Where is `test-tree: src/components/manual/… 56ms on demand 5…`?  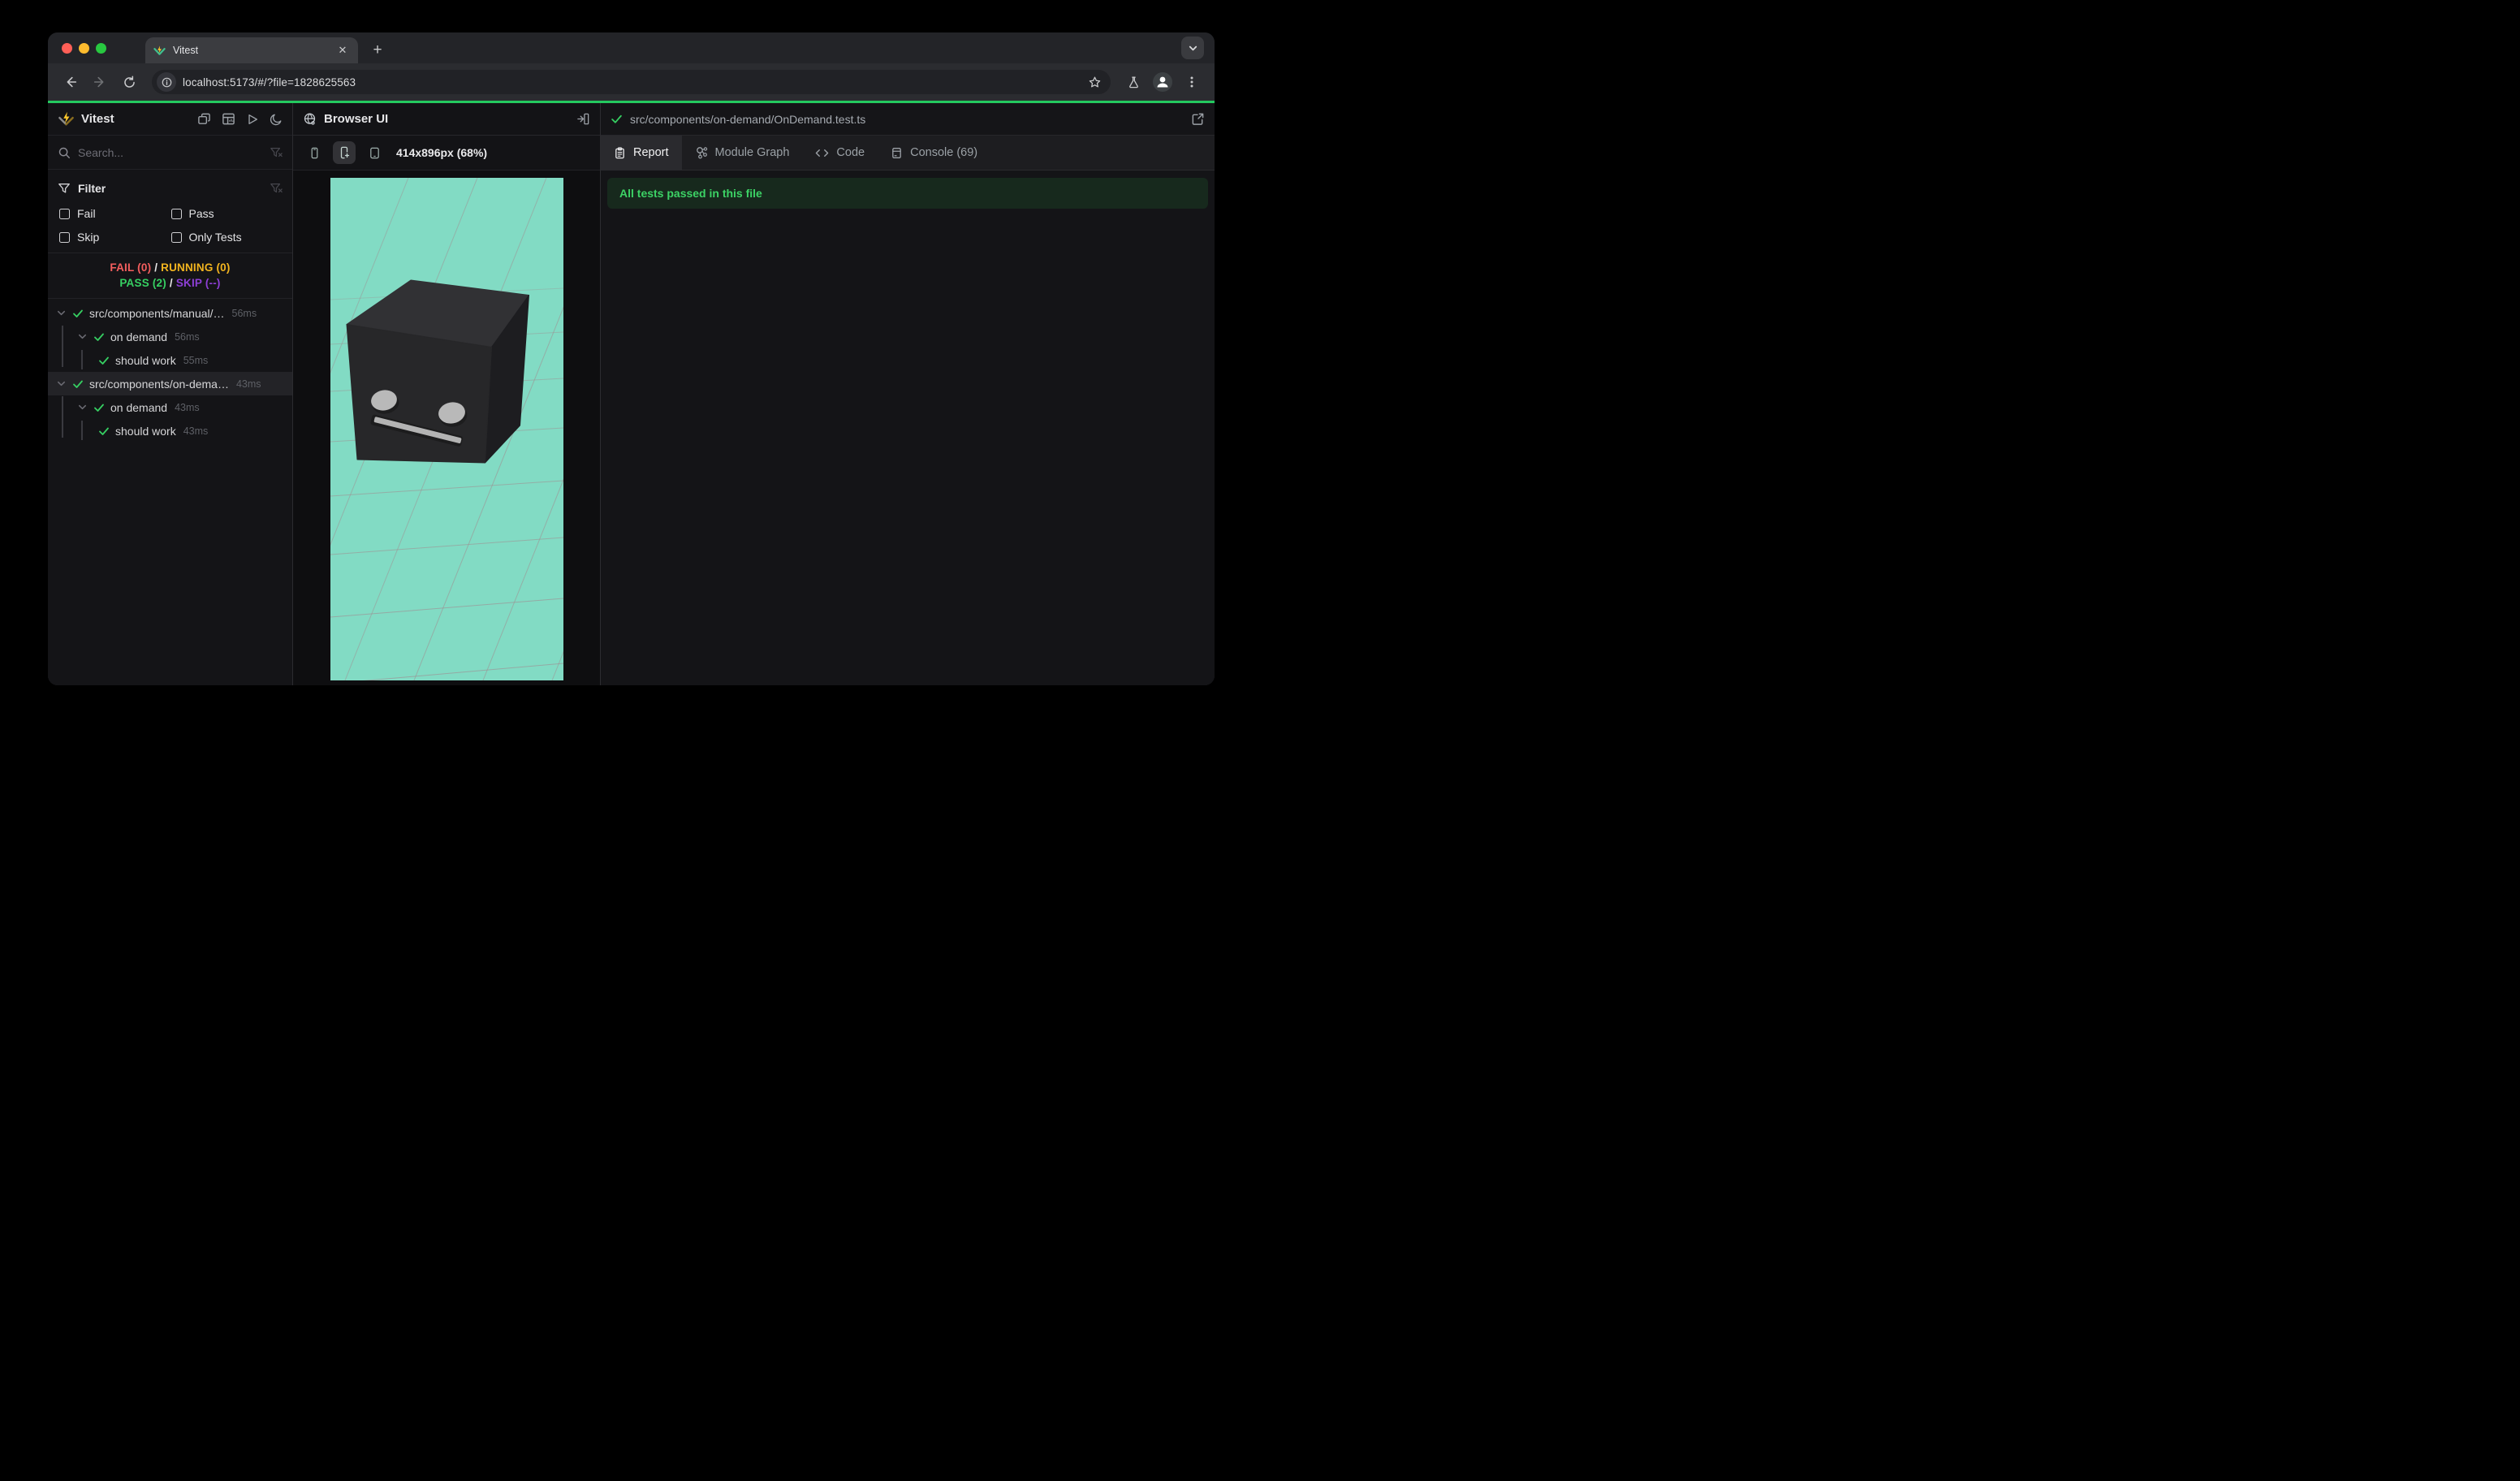
test-tree: src/components/manual/… 56ms on demand 5… is located at coordinates (170, 492).